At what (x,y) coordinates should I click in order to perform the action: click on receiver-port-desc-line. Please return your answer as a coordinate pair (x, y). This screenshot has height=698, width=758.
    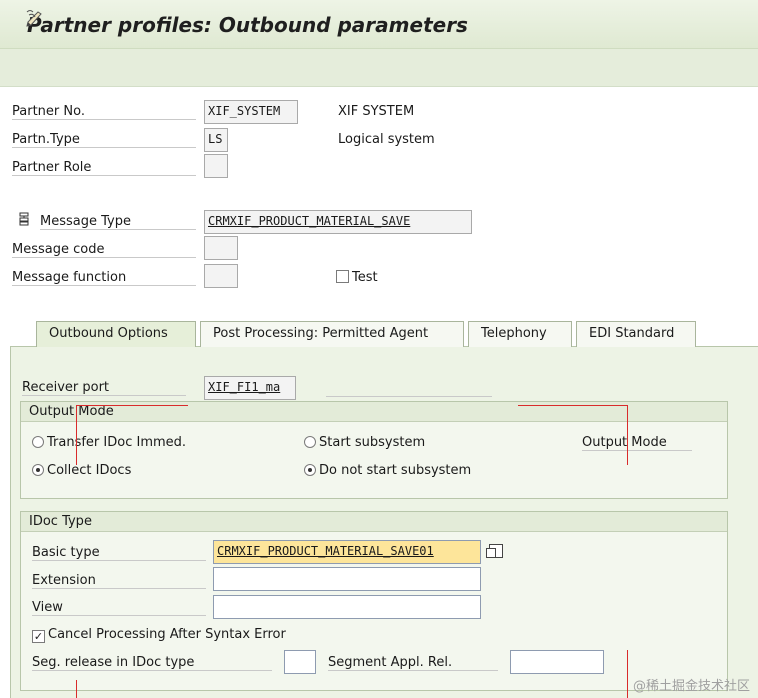
    Looking at the image, I should click on (409, 396).